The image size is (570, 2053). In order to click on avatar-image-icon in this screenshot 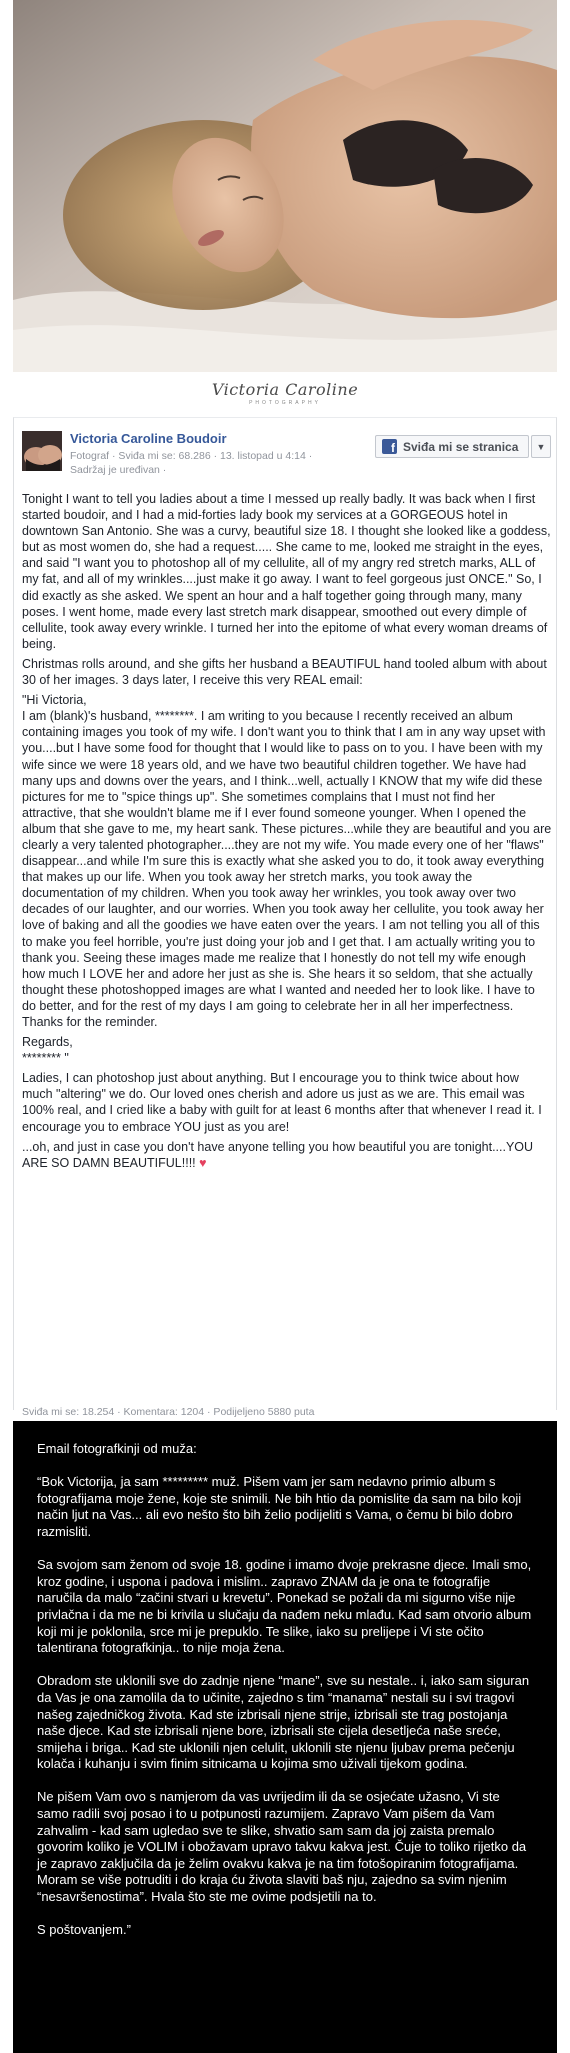, I will do `click(42, 451)`.